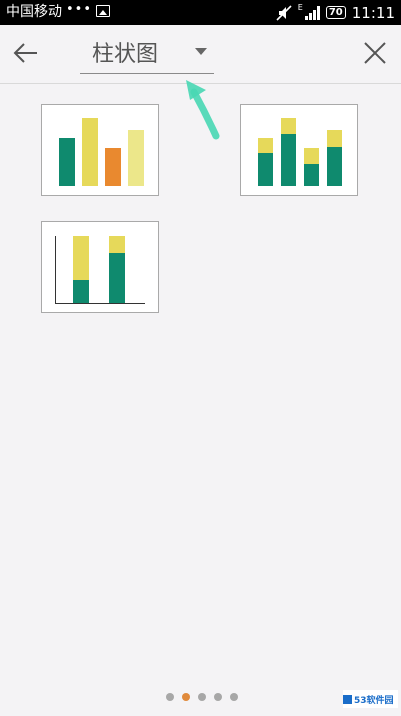 This screenshot has width=401, height=716. What do you see at coordinates (34, 12) in the screenshot?
I see `carrier-label: 中国移动` at bounding box center [34, 12].